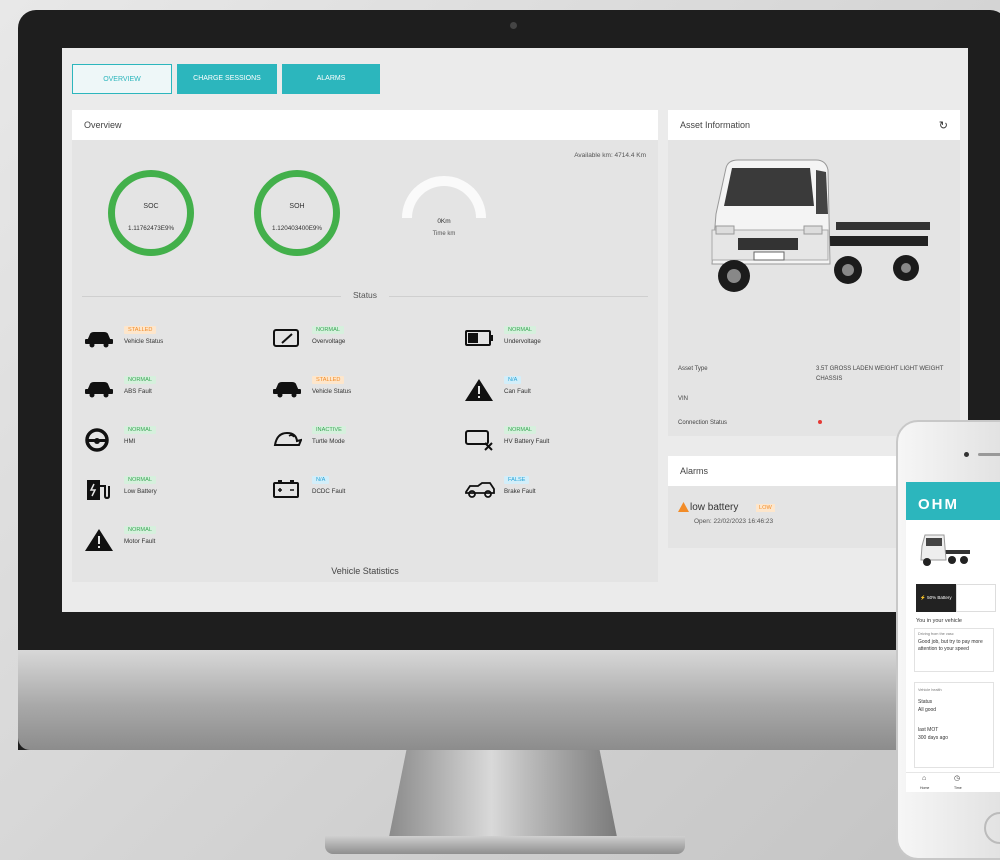 The height and width of the screenshot is (860, 1000). I want to click on alarm-name: low battery, so click(714, 507).